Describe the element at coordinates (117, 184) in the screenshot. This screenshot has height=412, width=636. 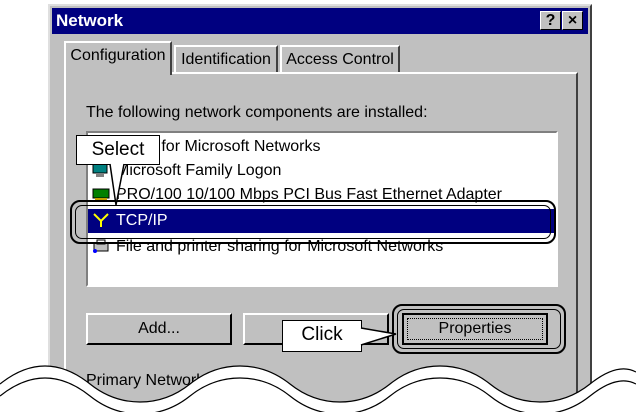
I see `select-pointer` at that location.